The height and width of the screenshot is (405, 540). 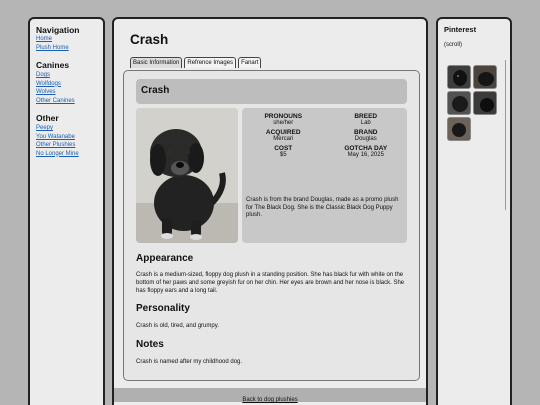 What do you see at coordinates (189, 362) in the screenshot?
I see `notes-text: Crash is named after my childhood dog.` at bounding box center [189, 362].